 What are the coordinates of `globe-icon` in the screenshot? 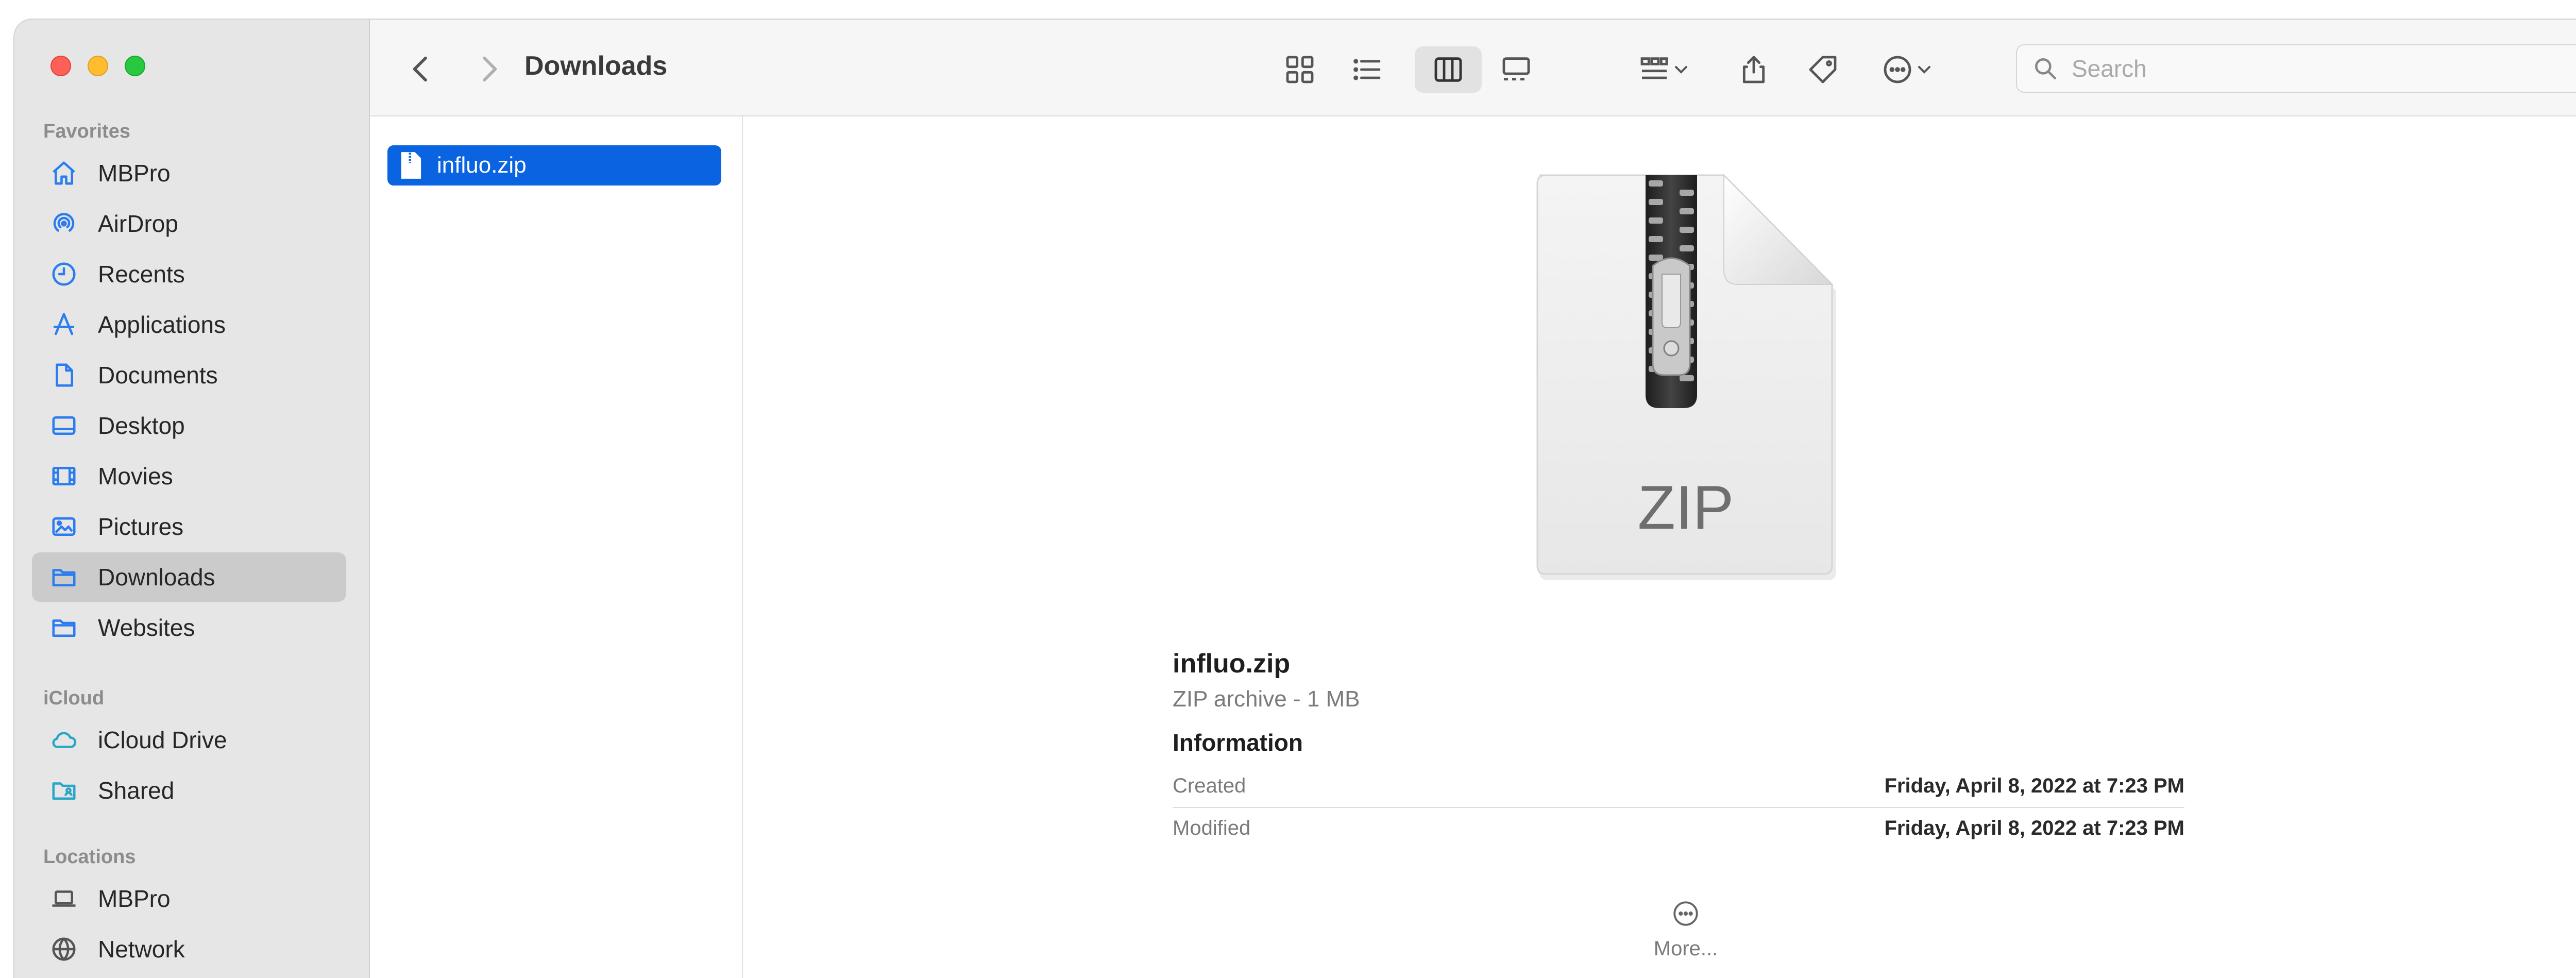 It's located at (63, 949).